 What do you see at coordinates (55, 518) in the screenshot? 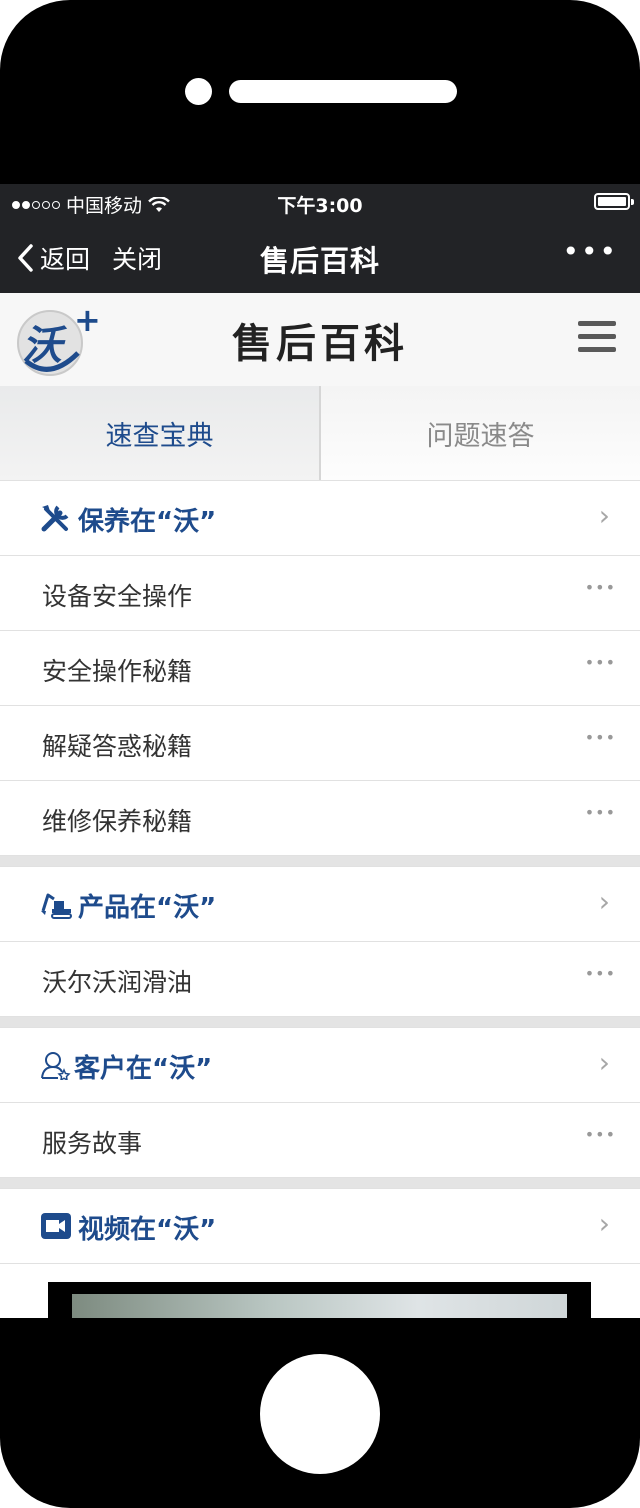
I see `wrench-screwdriver-icon` at bounding box center [55, 518].